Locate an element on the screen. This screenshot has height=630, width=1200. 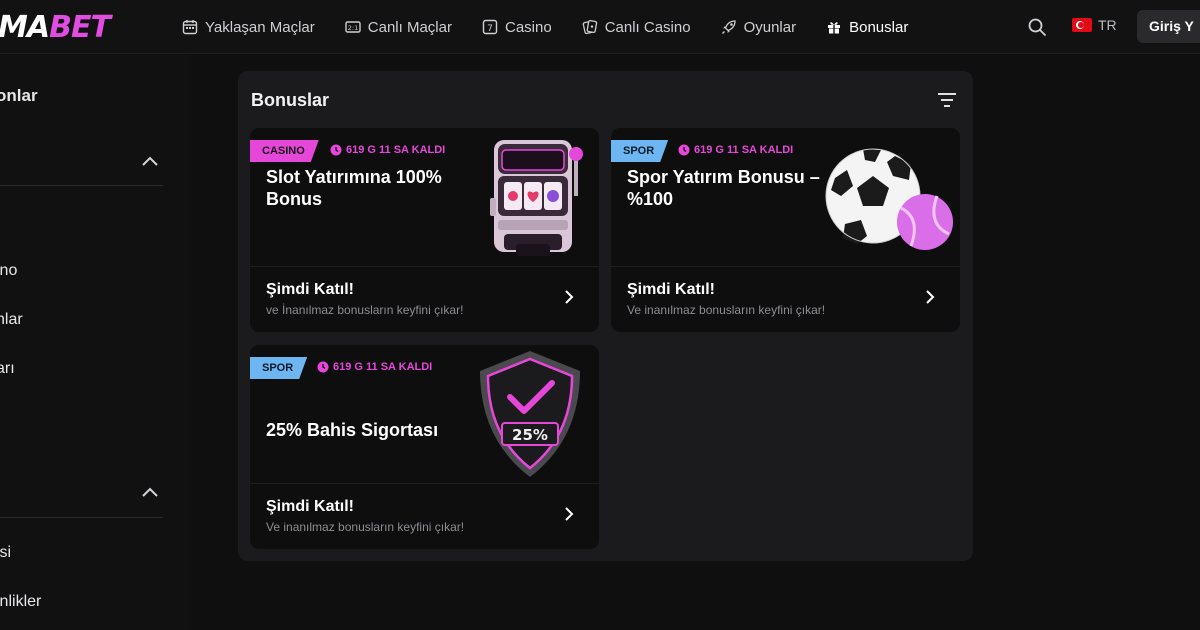
nav-bonuses: Bonuslar is located at coordinates (867, 27).